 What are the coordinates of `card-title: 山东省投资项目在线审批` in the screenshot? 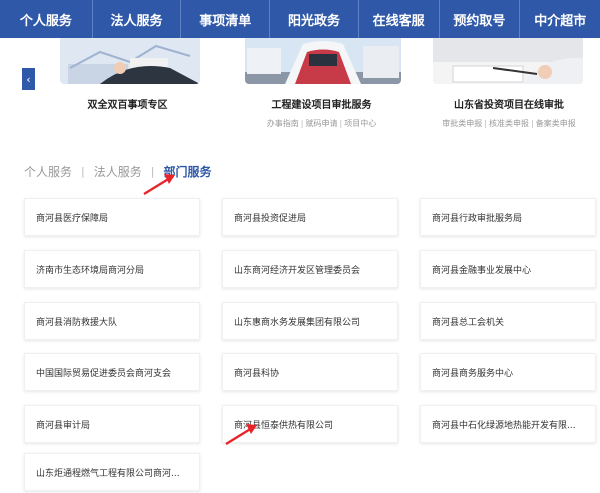 It's located at (509, 105).